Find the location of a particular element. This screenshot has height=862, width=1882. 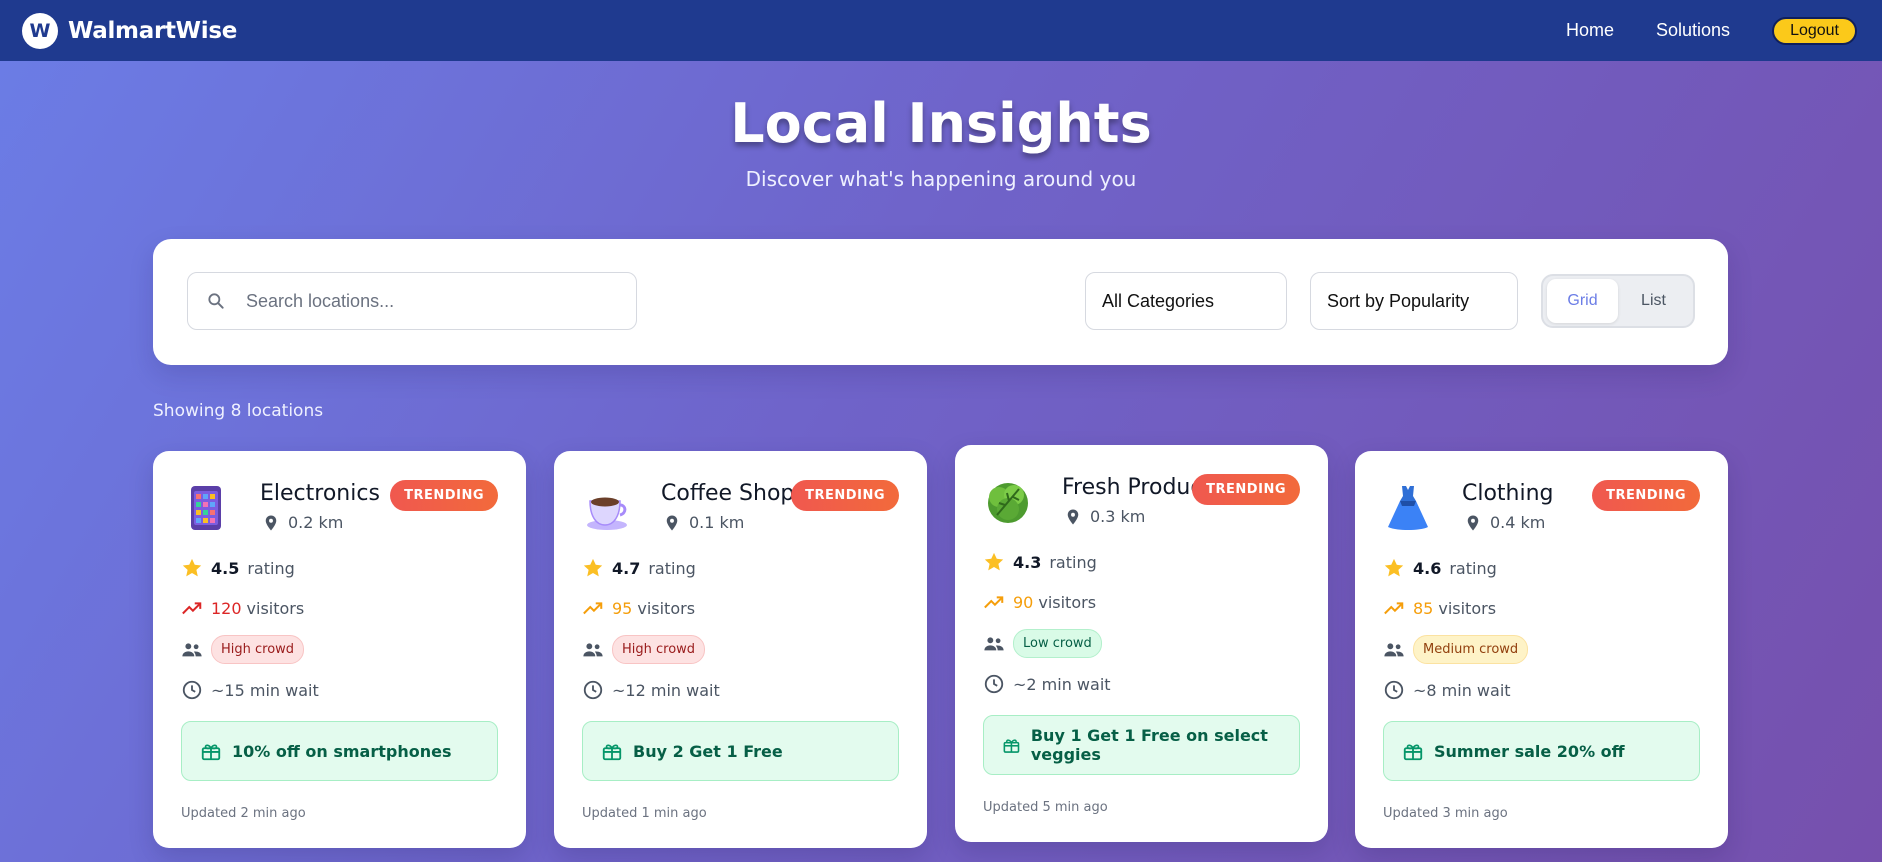

distance-text: 0.3 km is located at coordinates (1118, 516).